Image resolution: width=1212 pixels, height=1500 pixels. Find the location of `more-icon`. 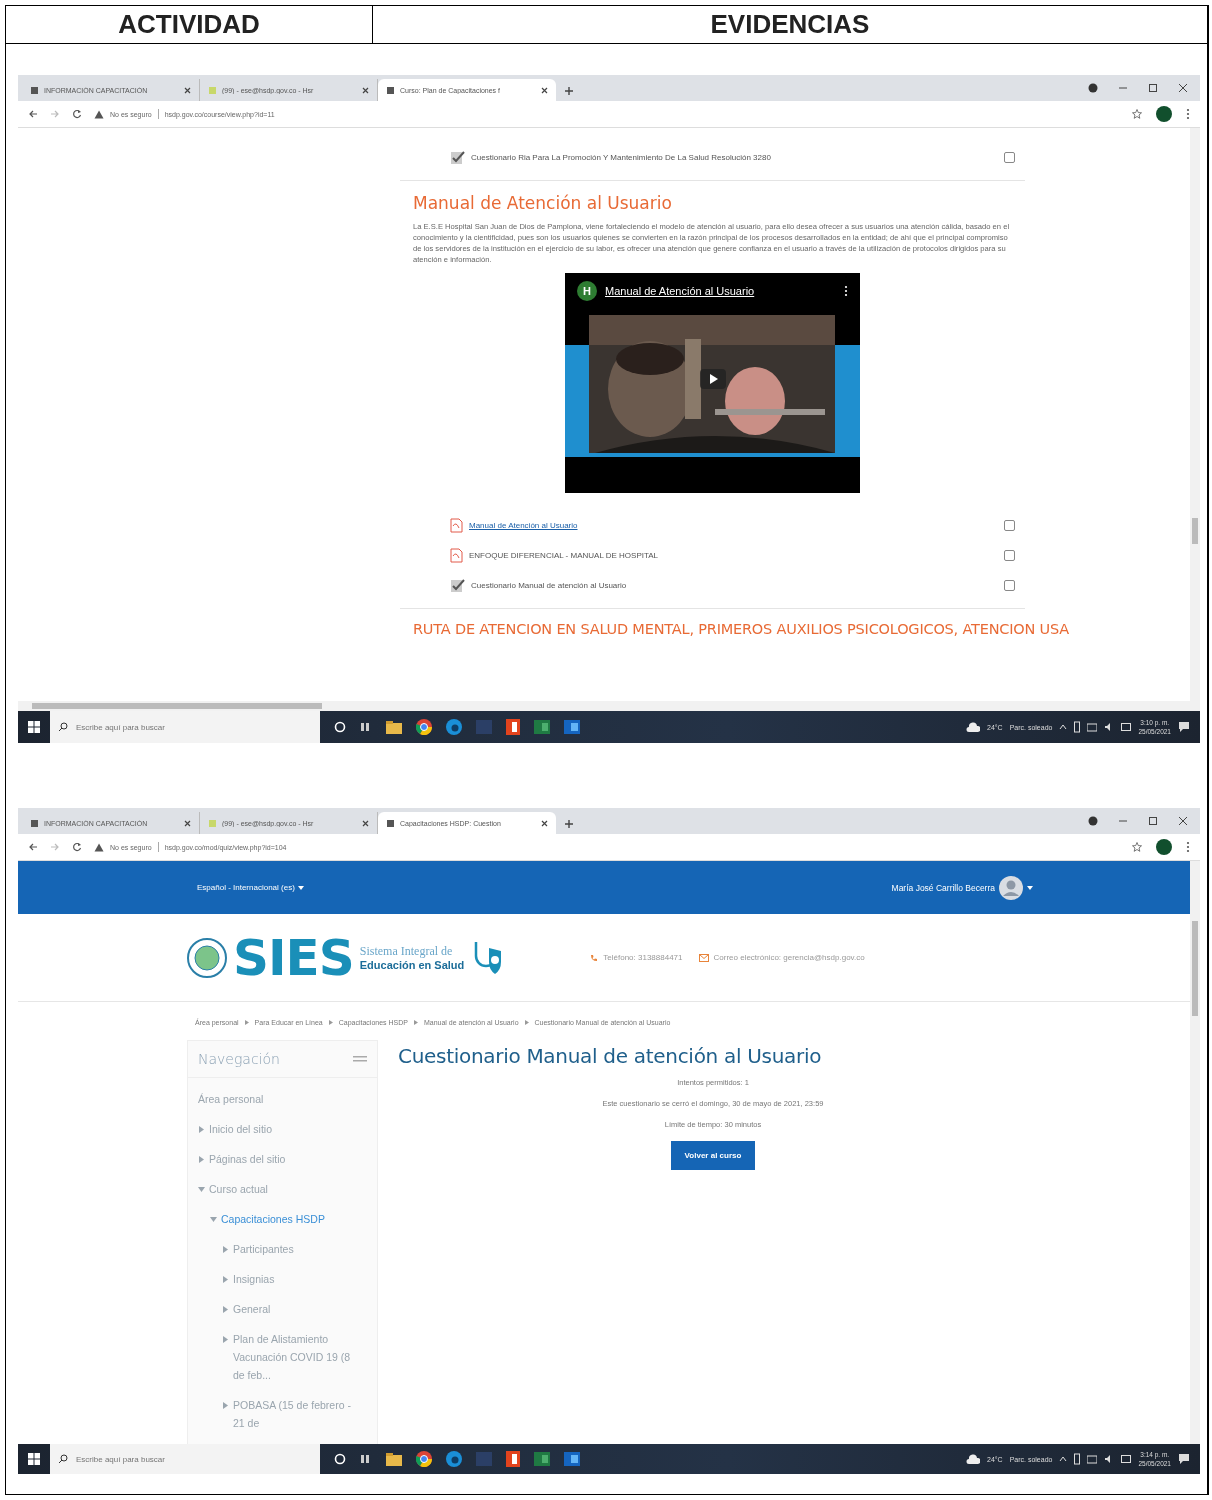

more-icon is located at coordinates (846, 291).